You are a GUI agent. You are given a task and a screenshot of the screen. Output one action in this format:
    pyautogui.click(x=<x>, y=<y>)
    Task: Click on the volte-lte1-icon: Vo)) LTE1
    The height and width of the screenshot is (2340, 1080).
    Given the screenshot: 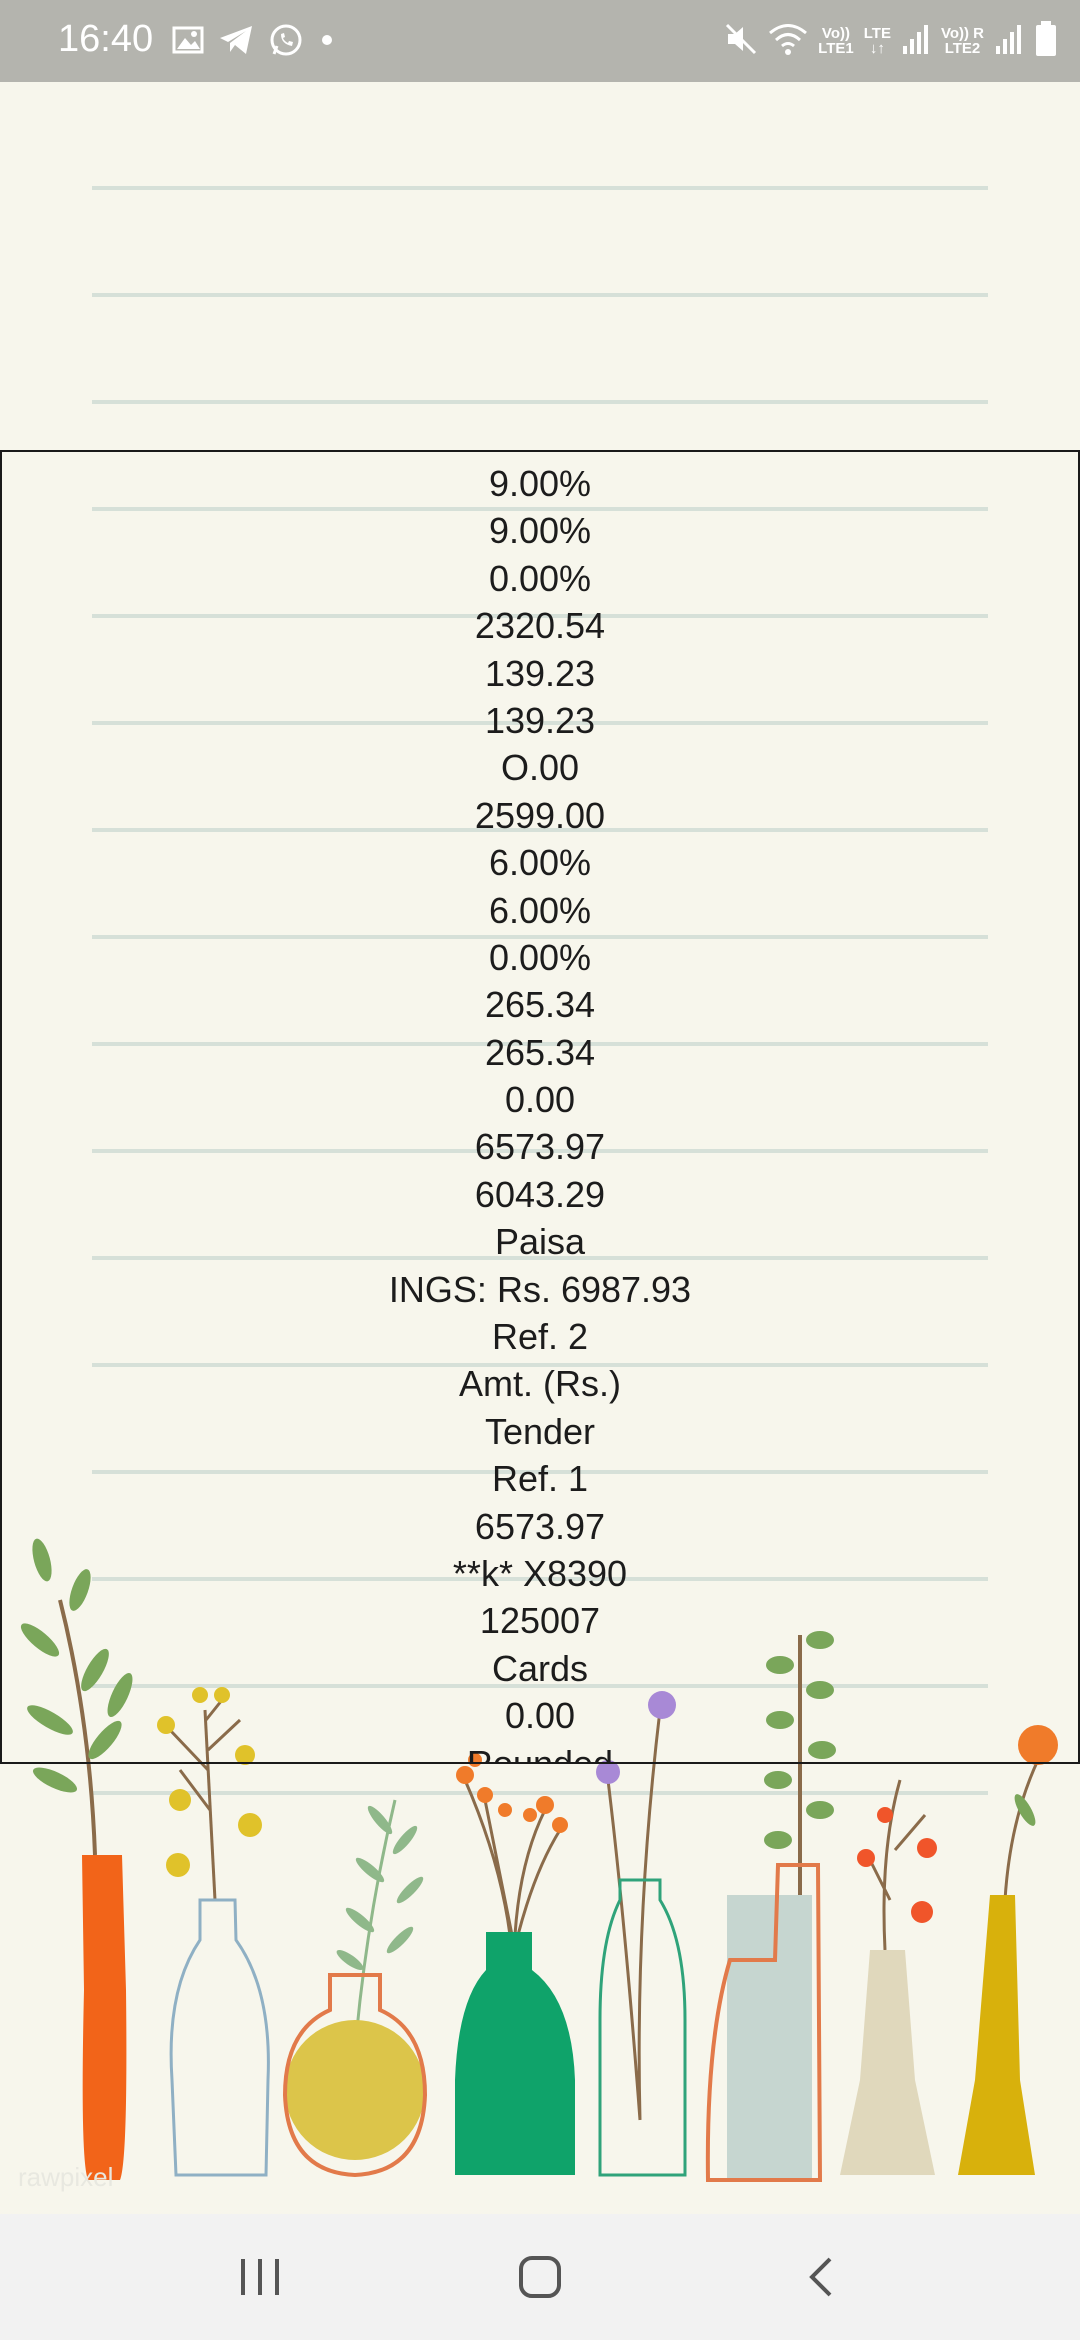 What is the action you would take?
    pyautogui.click(x=836, y=41)
    